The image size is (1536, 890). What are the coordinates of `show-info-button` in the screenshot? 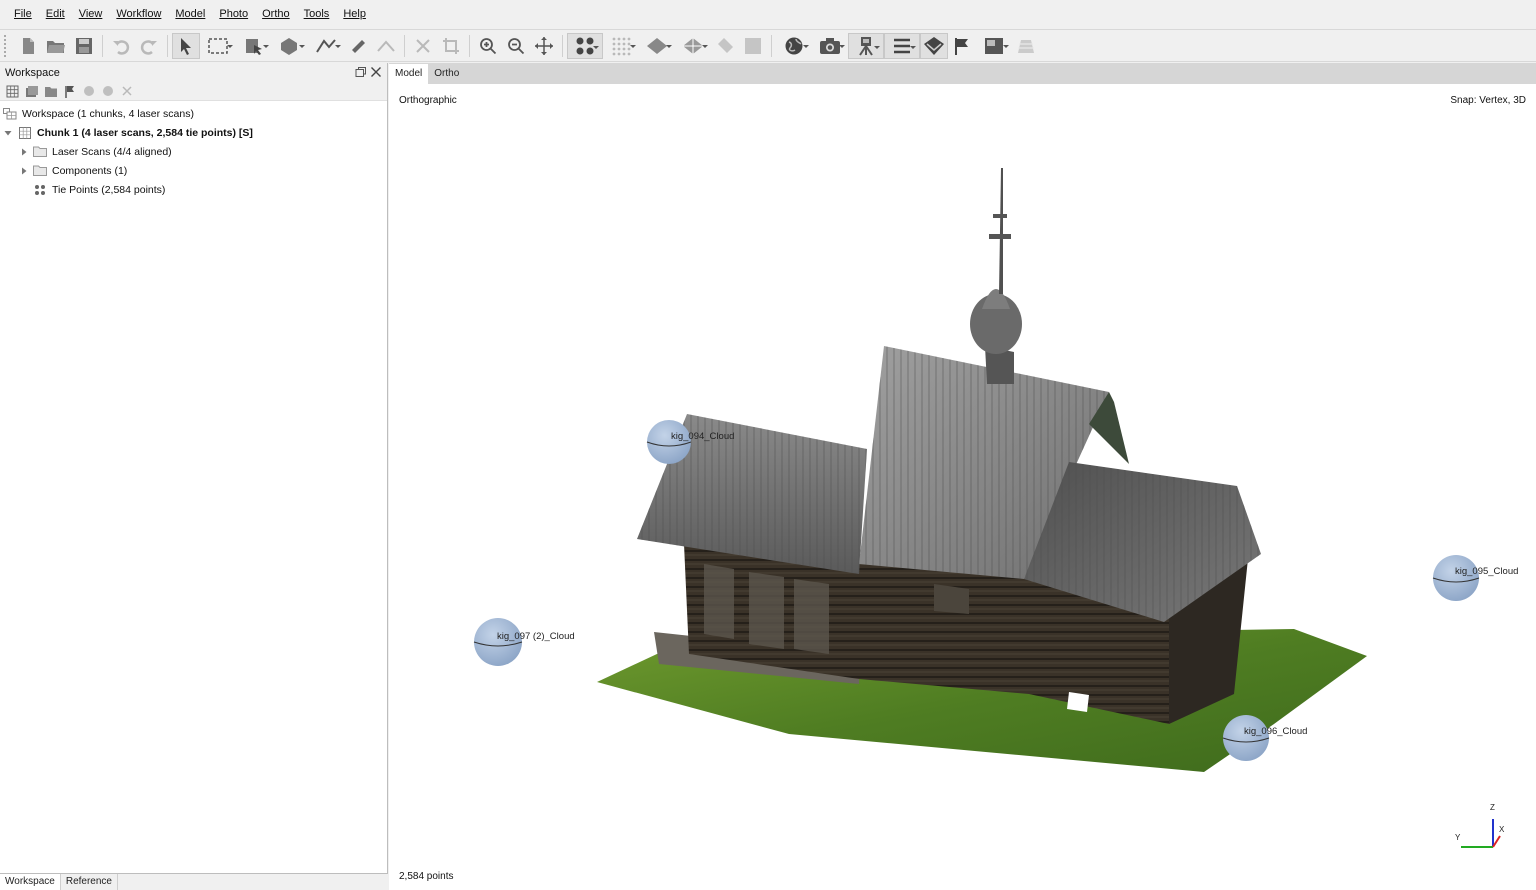 It's located at (902, 45).